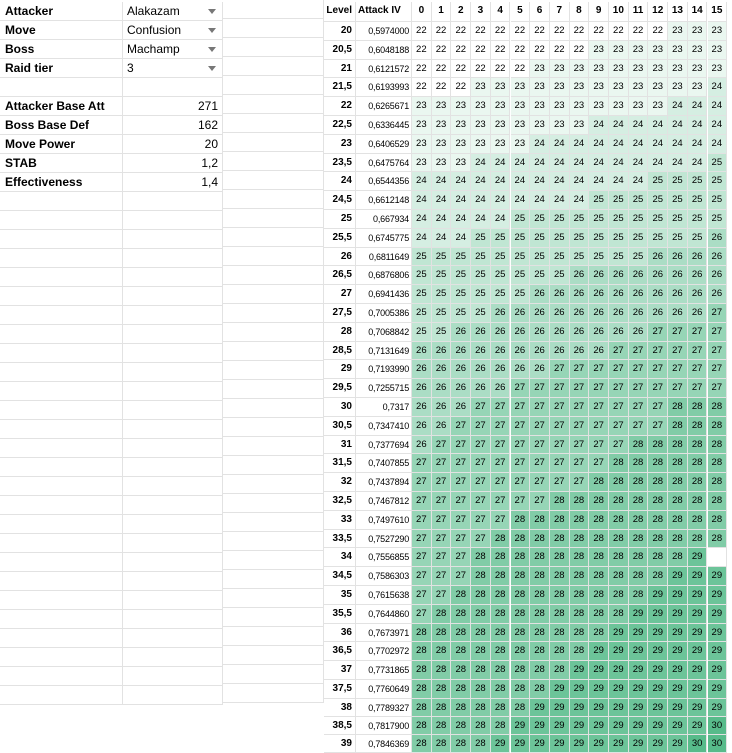 The image size is (732, 753). I want to click on level-cell: 23,5, so click(340, 163).